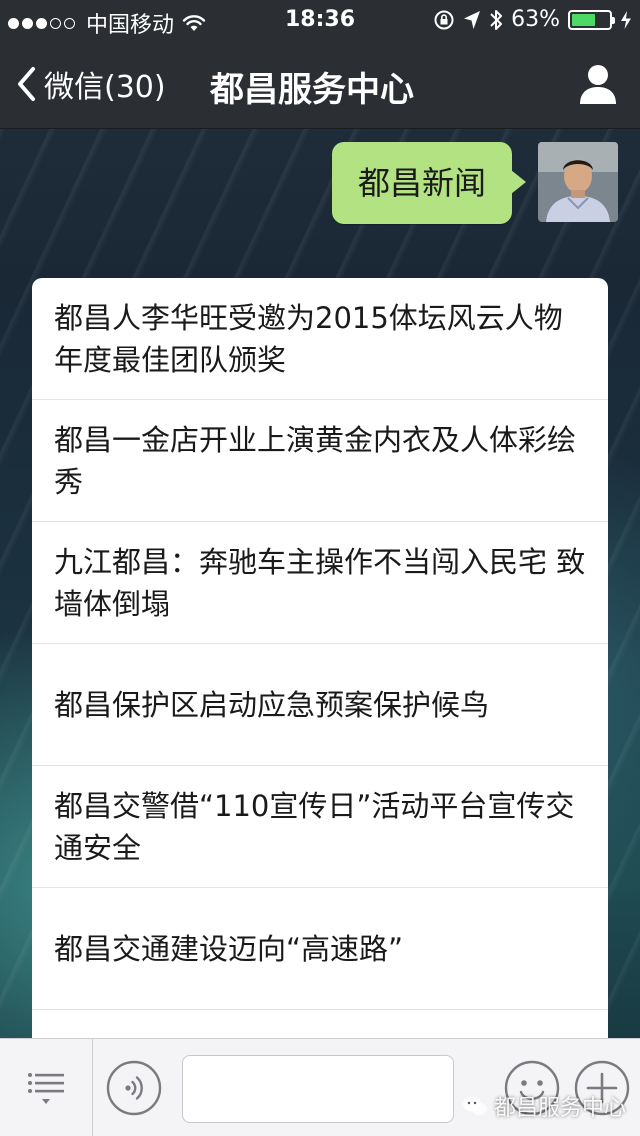  Describe the element at coordinates (626, 19) in the screenshot. I see `charging-bolt-icon` at that location.